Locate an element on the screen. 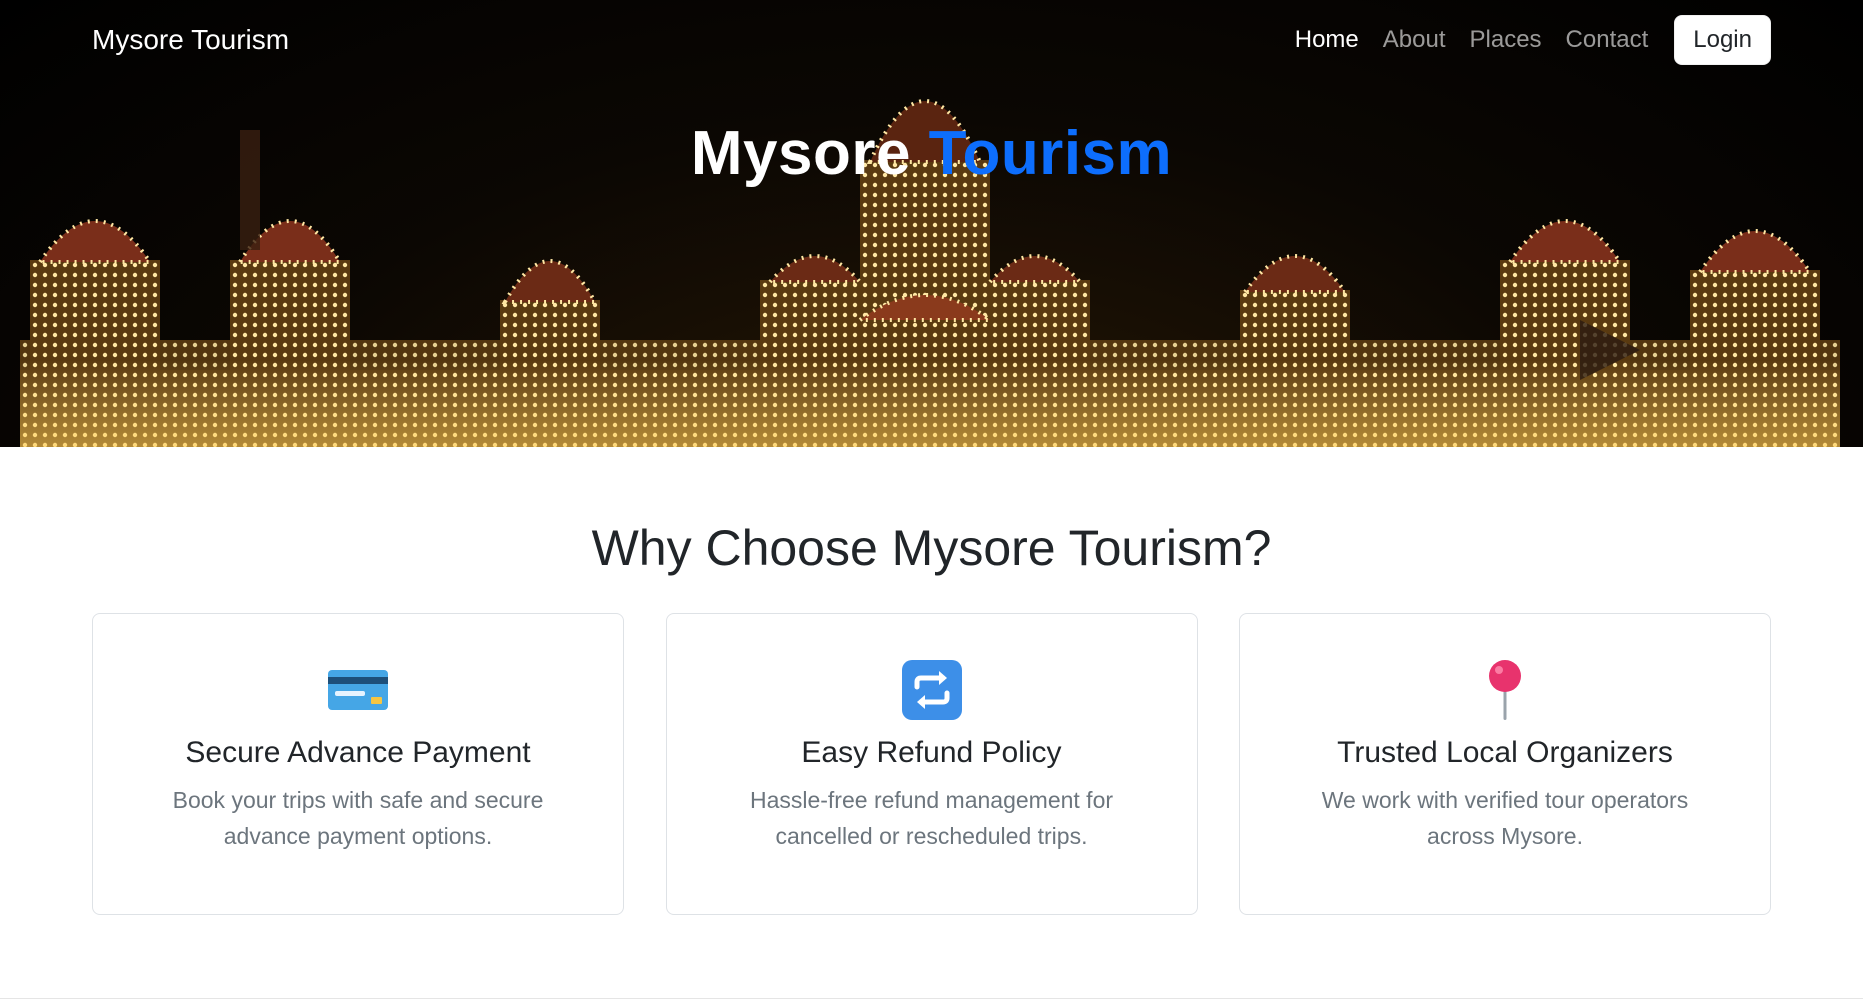  hero-title-word-1: Mysore is located at coordinates (800, 153).